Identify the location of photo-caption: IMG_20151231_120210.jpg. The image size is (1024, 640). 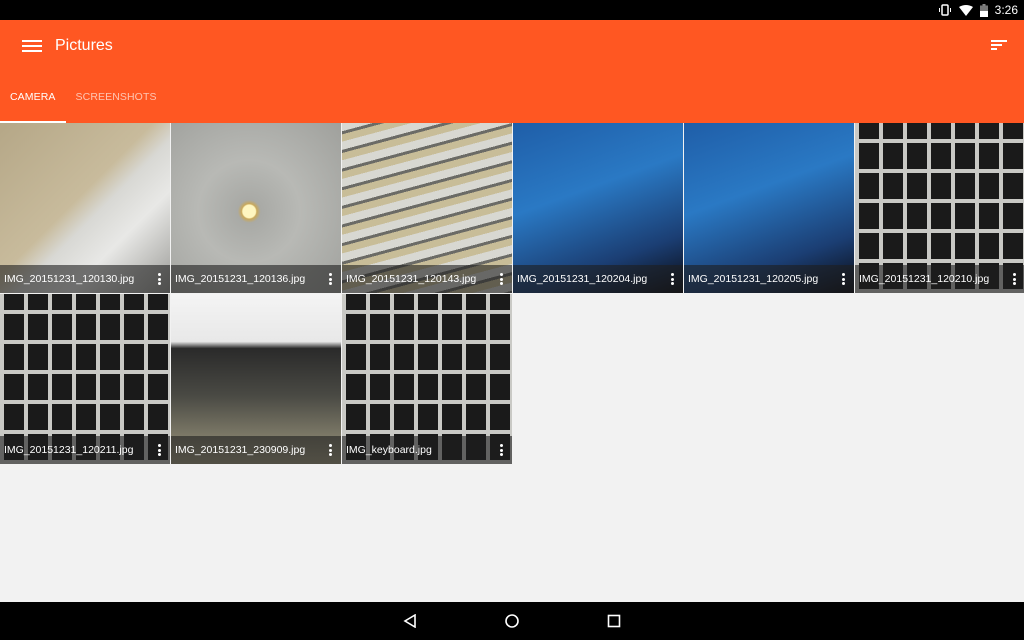
(939, 279).